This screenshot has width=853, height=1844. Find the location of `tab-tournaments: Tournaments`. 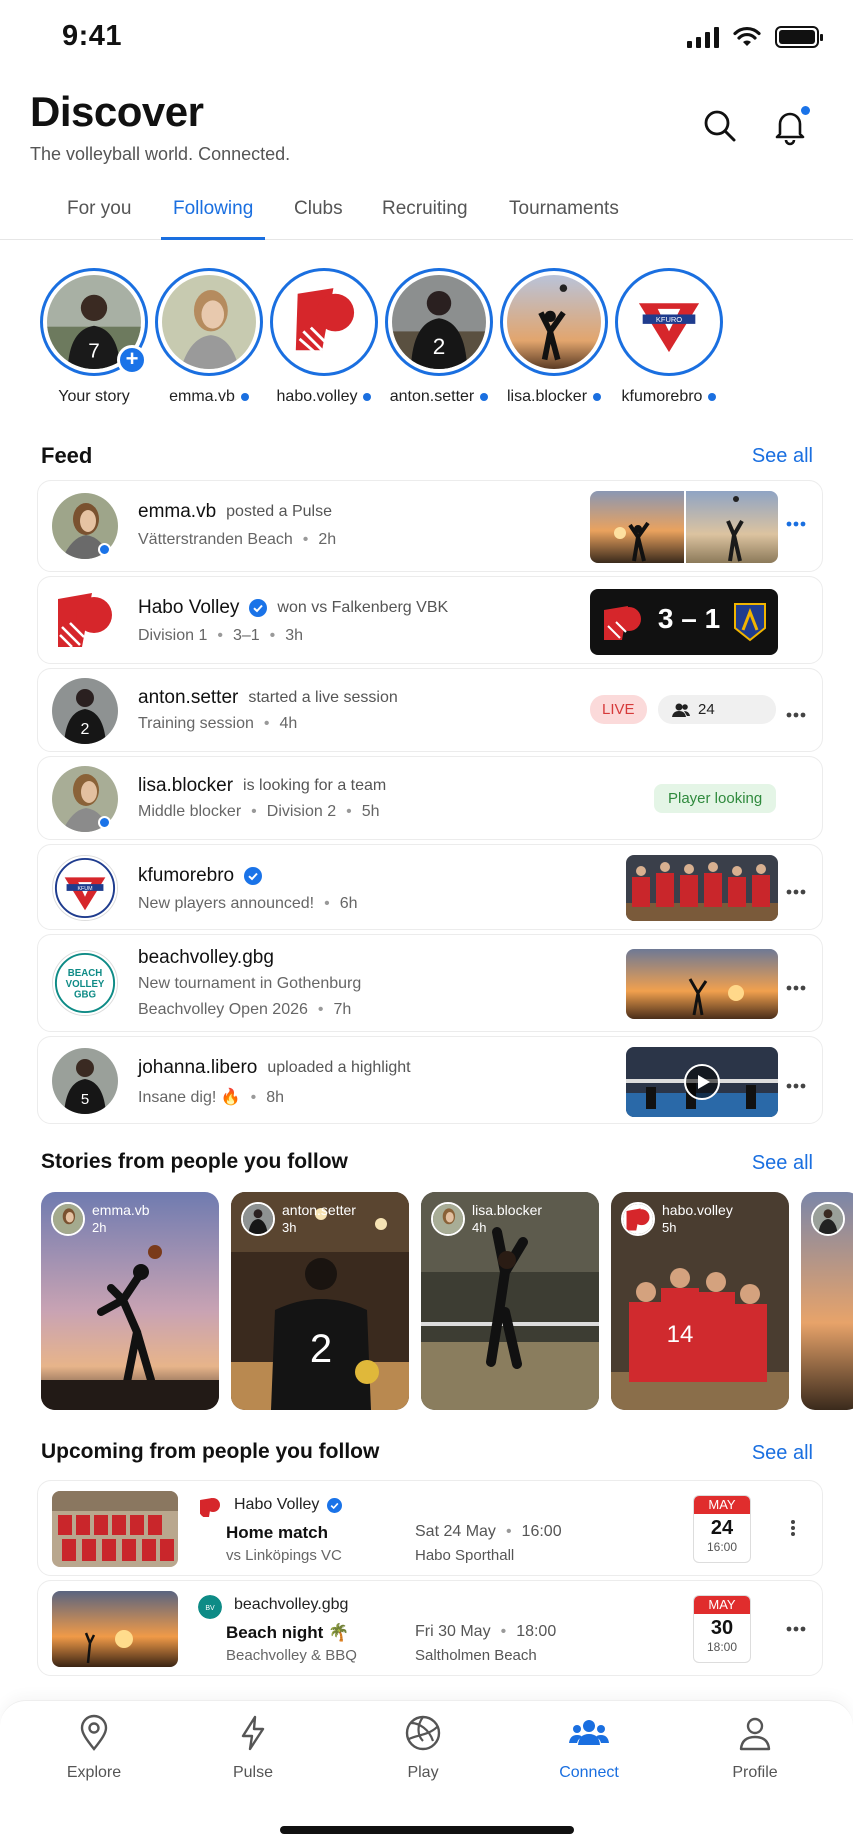

tab-tournaments: Tournaments is located at coordinates (564, 219).